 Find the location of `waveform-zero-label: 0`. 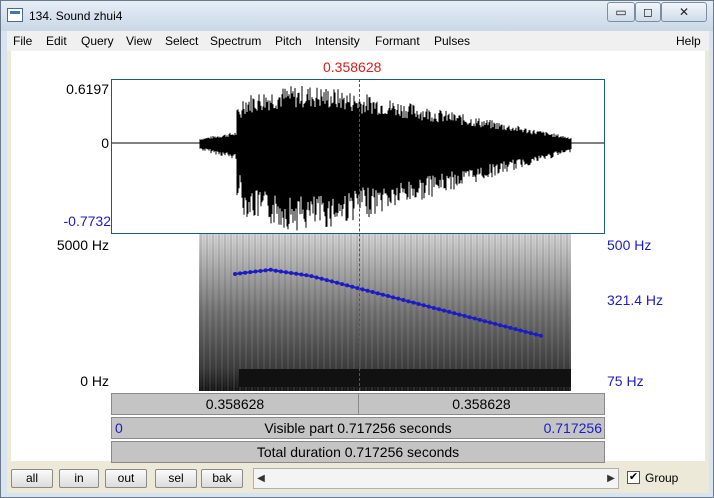

waveform-zero-label: 0 is located at coordinates (105, 143).